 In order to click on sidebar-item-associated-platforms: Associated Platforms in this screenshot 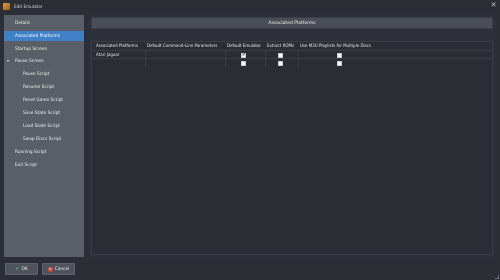, I will do `click(44, 36)`.